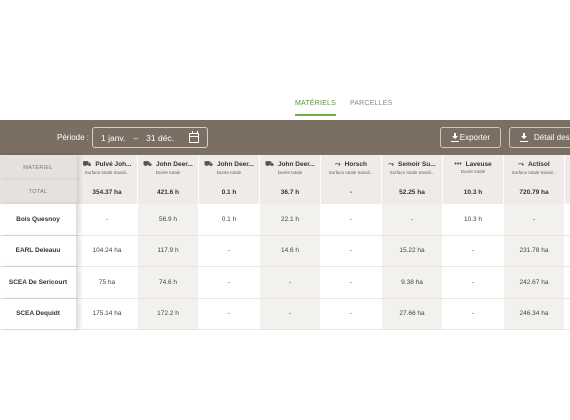 The height and width of the screenshot is (420, 570). I want to click on cell-value: 231.78 ha, so click(534, 251).